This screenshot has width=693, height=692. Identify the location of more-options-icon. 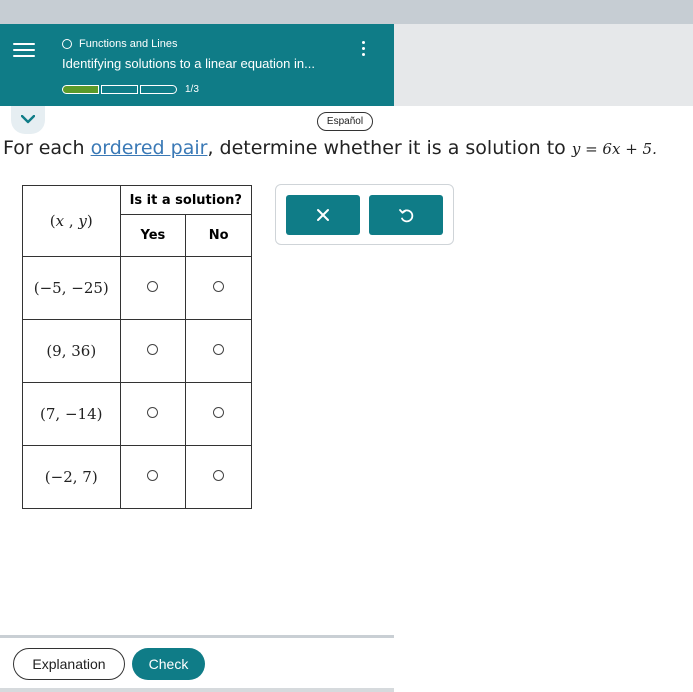
(364, 49).